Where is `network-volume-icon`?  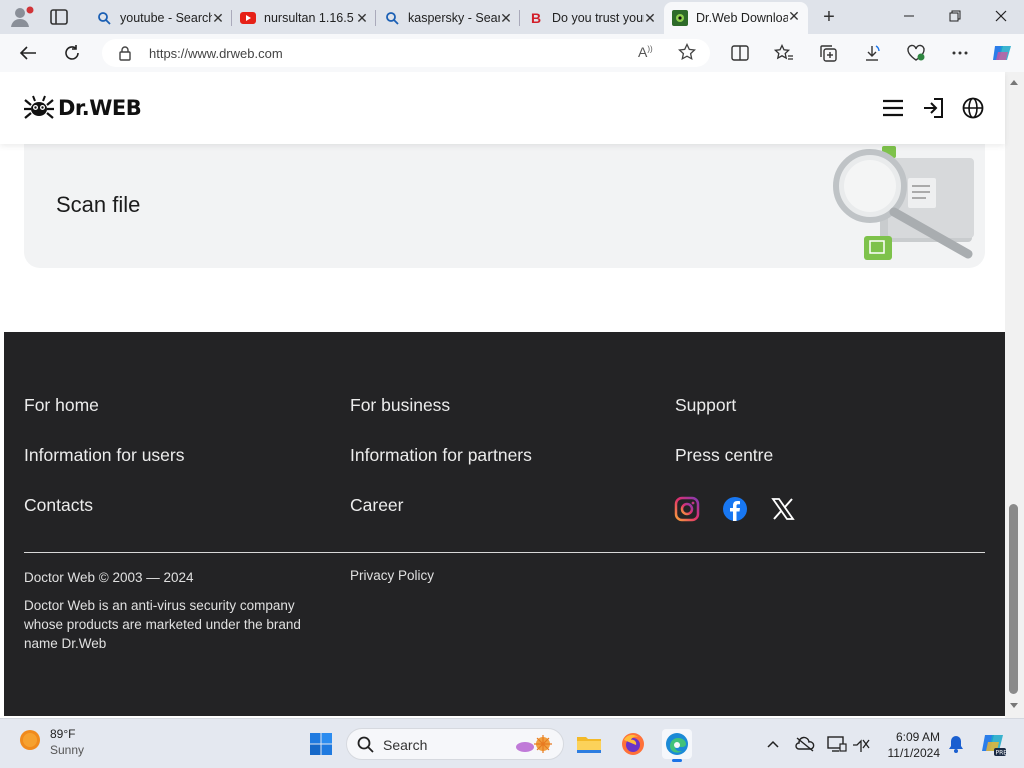
network-volume-icon is located at coordinates (861, 744).